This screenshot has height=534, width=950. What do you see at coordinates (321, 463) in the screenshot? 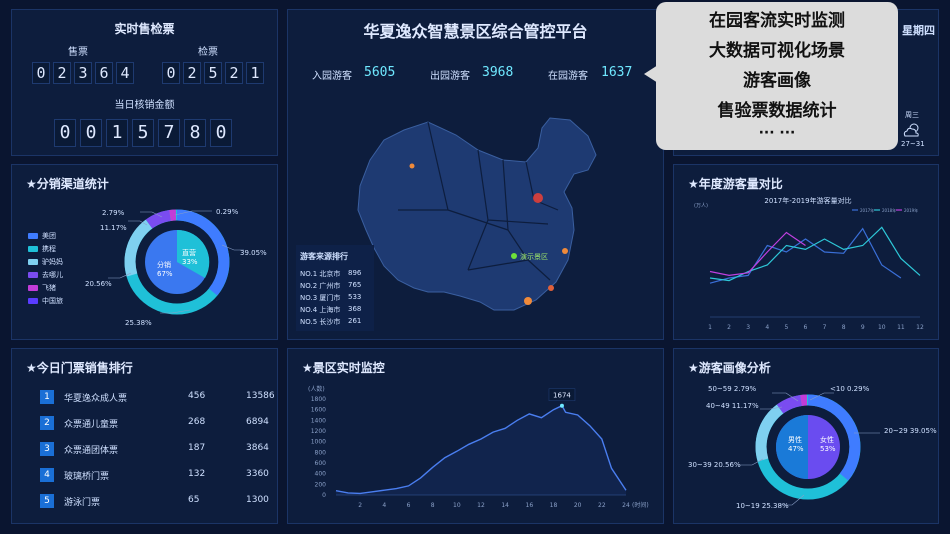
I see `y-tick-label: 600` at bounding box center [321, 463].